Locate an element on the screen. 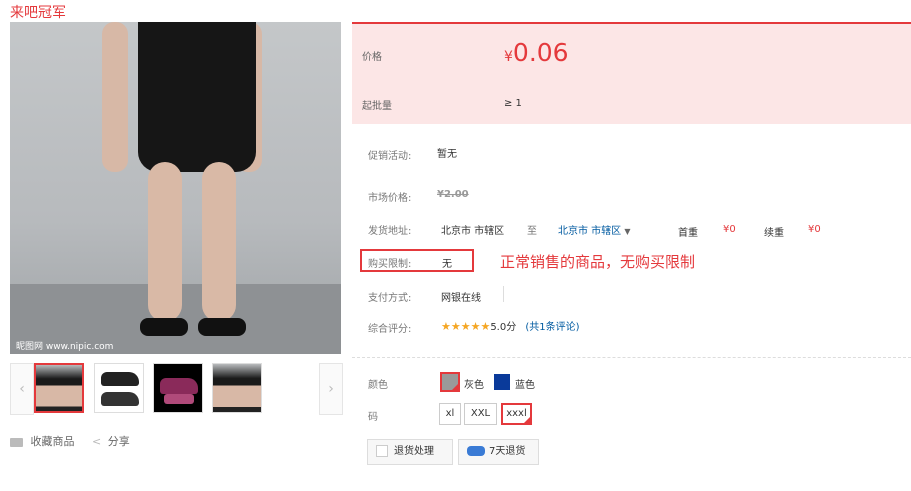  image-right-shoe is located at coordinates (222, 327).